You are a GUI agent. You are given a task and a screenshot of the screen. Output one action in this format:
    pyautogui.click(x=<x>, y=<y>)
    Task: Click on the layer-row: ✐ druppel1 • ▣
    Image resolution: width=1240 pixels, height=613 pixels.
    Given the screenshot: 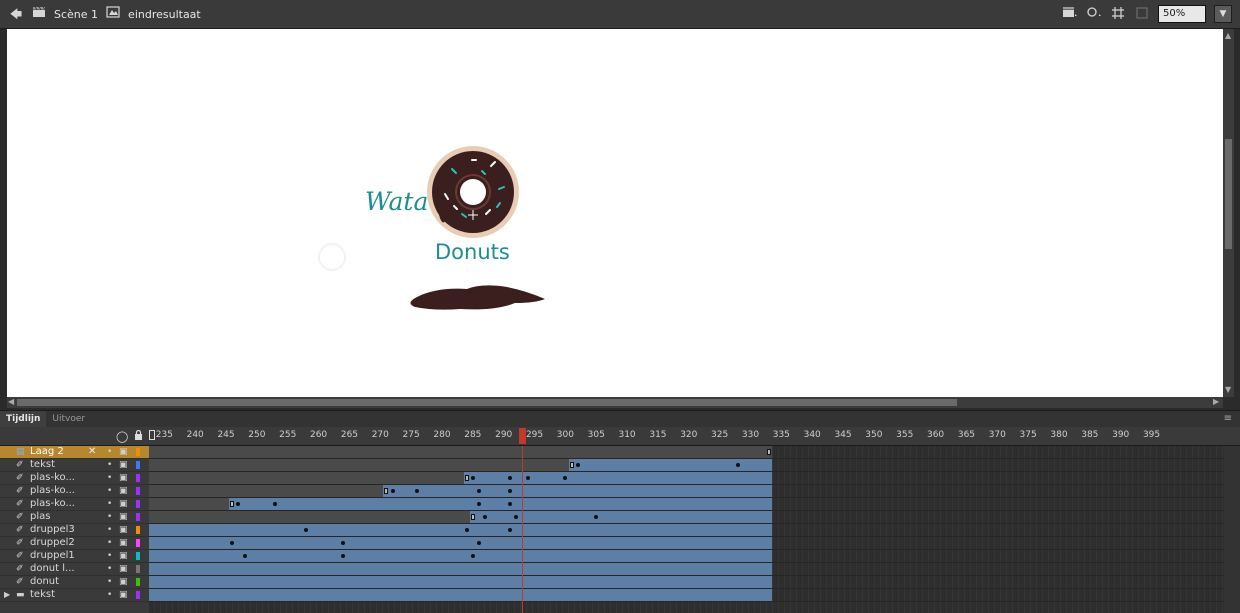 What is the action you would take?
    pyautogui.click(x=74, y=556)
    